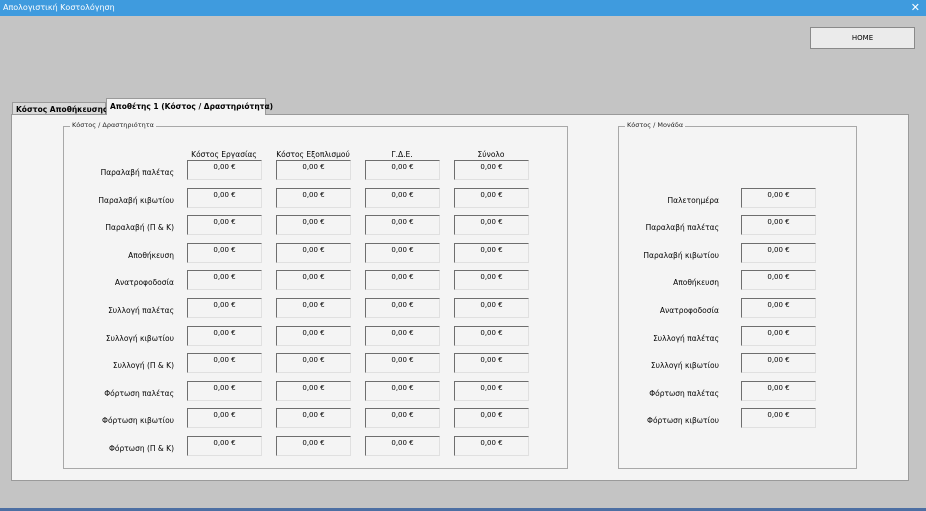 The image size is (926, 511). What do you see at coordinates (655, 125) in the screenshot?
I see `unit-group-caption: Κόστος / Μονάδα` at bounding box center [655, 125].